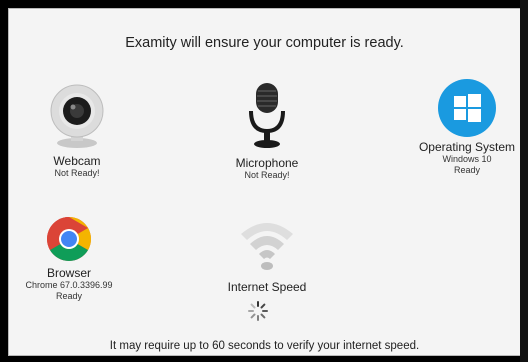 This screenshot has height=362, width=528. I want to click on os-label: Operating System, so click(467, 147).